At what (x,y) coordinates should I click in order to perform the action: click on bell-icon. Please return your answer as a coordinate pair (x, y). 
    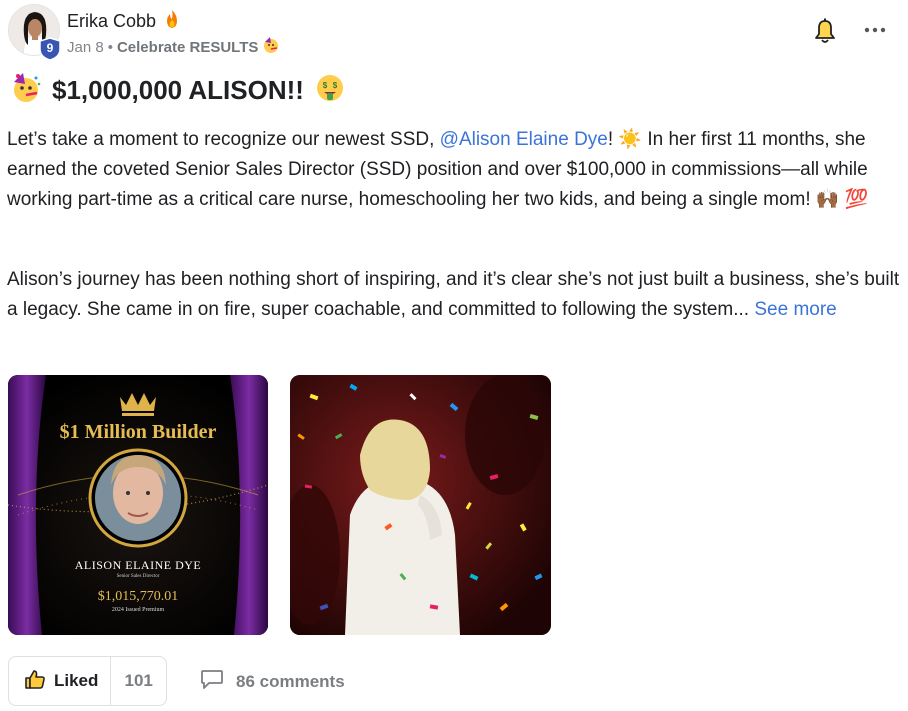
    Looking at the image, I should click on (825, 31).